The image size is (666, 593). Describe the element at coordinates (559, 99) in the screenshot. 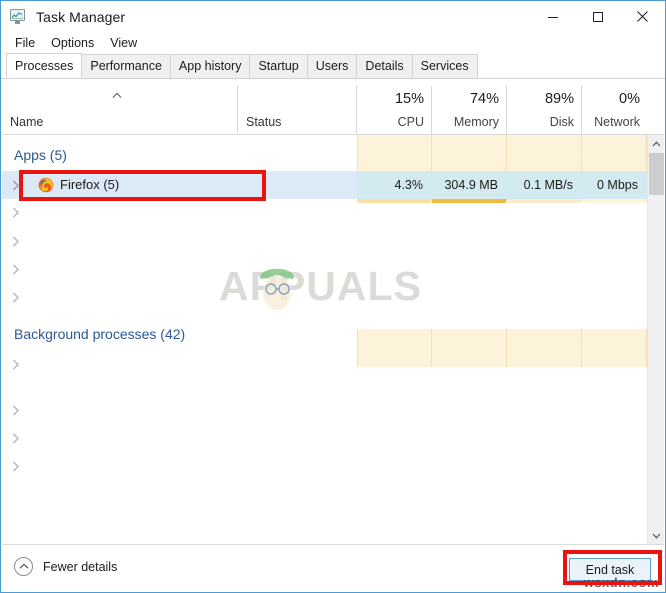

I see `column-header-disk-percent: 89%` at that location.